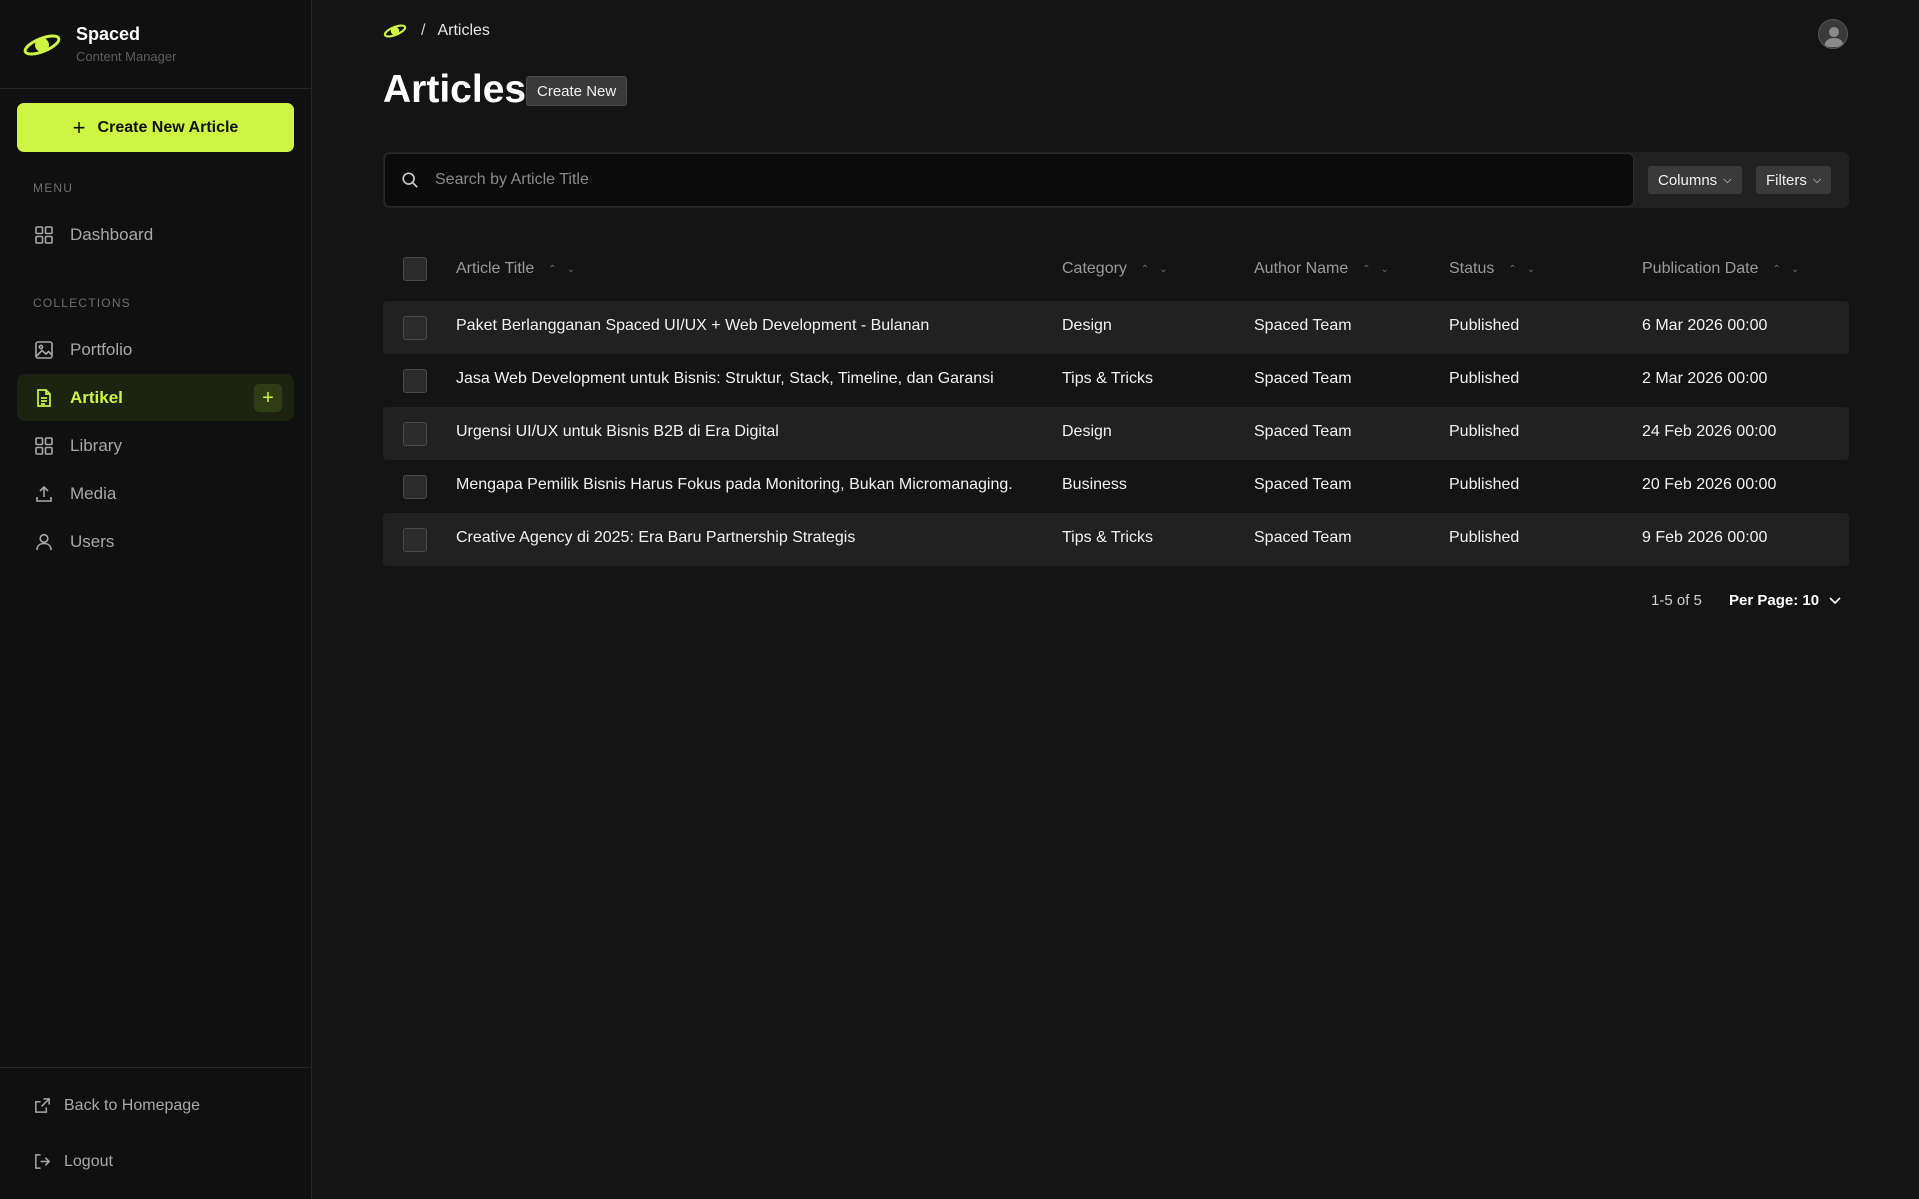 The height and width of the screenshot is (1199, 1919). Describe the element at coordinates (1107, 537) in the screenshot. I see `category-cell: Tips & Tricks` at that location.